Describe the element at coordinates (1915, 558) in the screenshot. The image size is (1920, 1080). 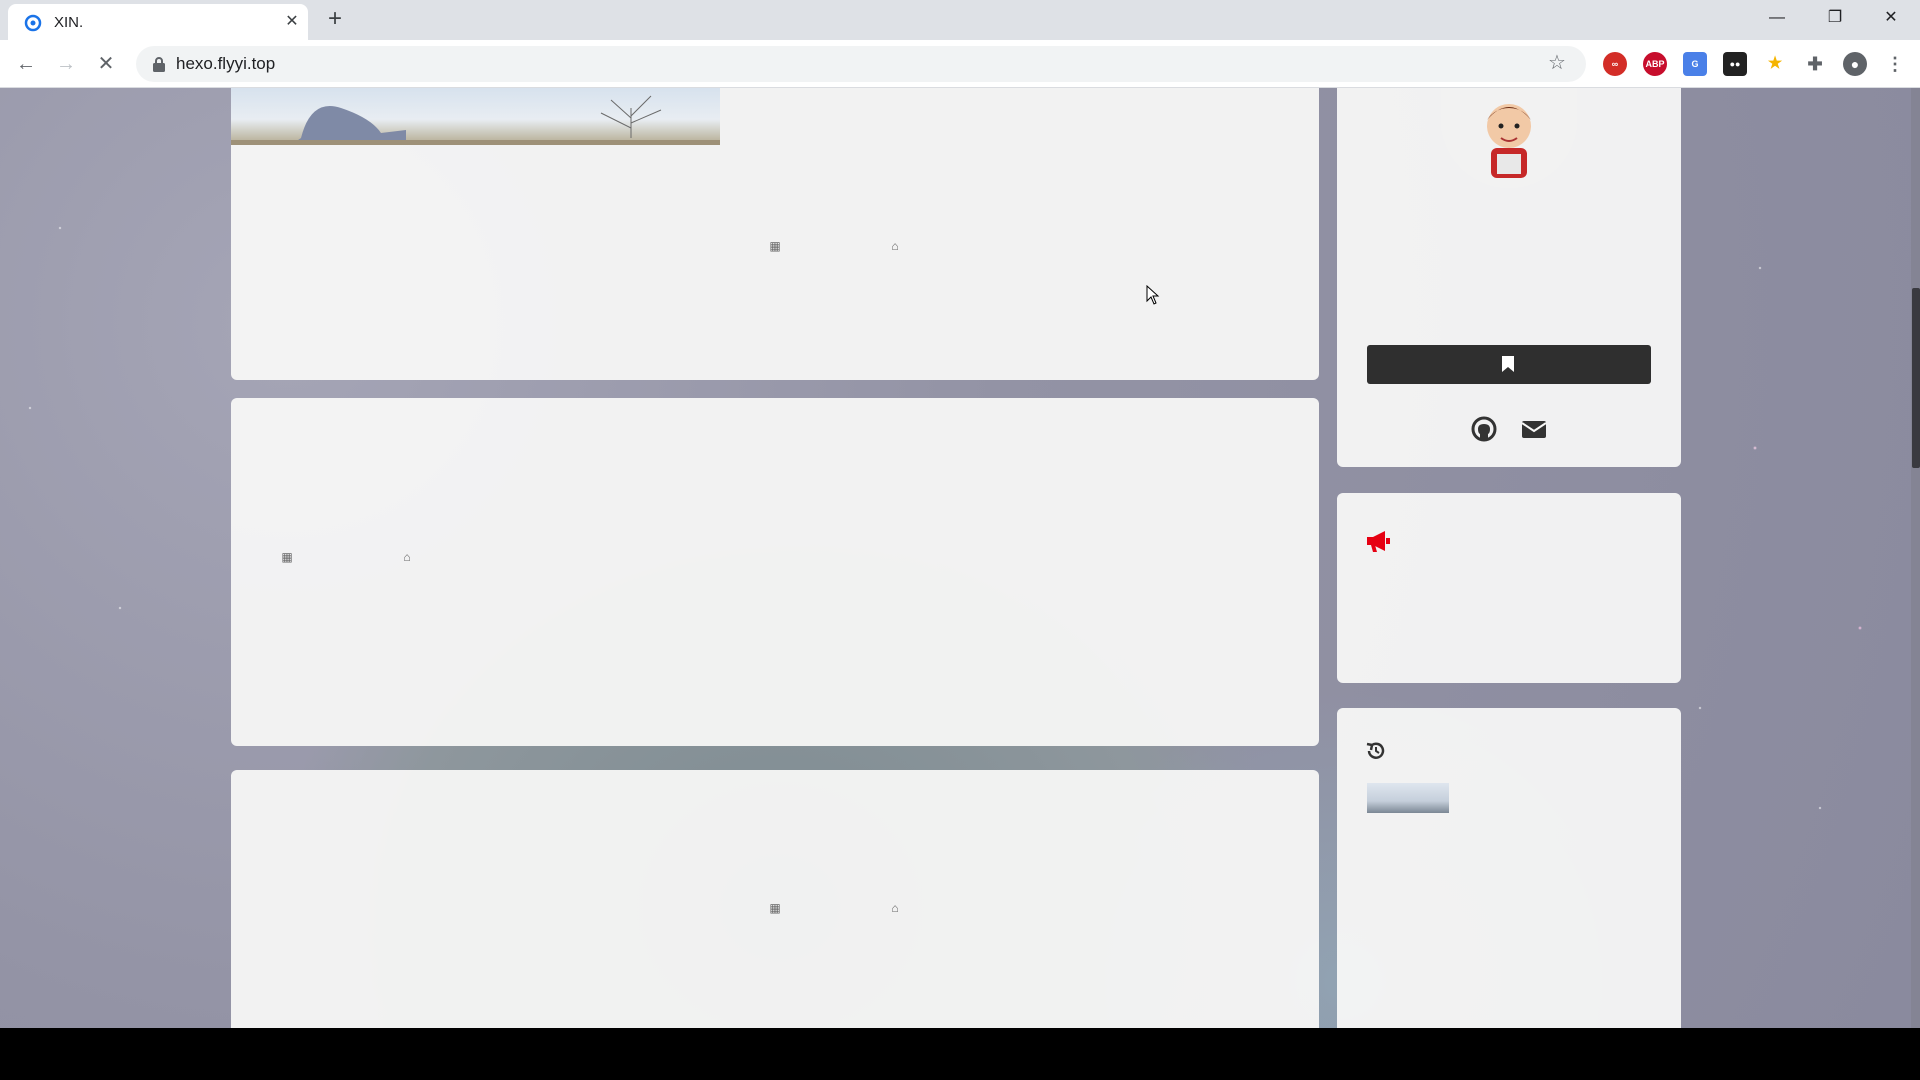
I see `page-scrollbar-track` at that location.